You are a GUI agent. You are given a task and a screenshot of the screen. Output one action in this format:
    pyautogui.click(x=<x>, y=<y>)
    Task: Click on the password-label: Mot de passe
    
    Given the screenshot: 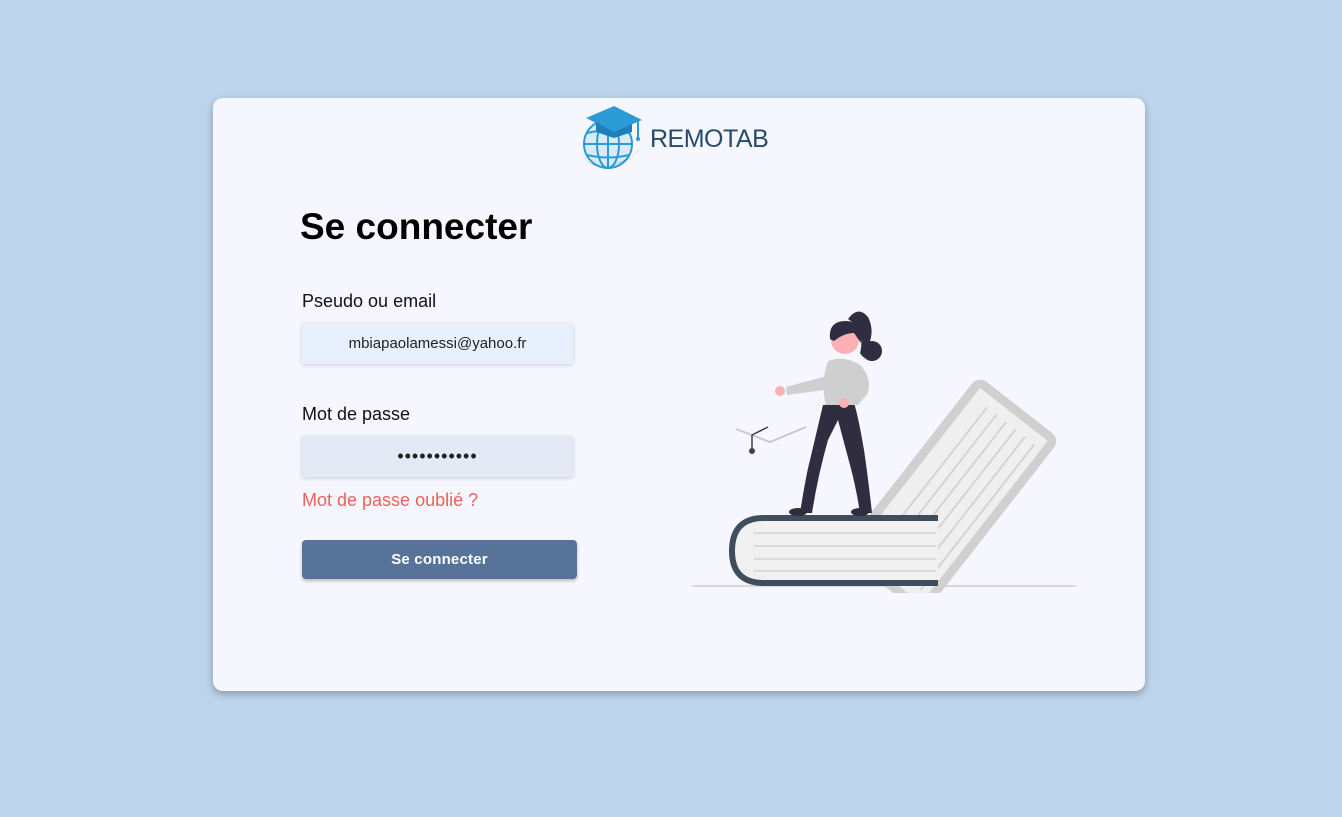 What is the action you would take?
    pyautogui.click(x=356, y=414)
    